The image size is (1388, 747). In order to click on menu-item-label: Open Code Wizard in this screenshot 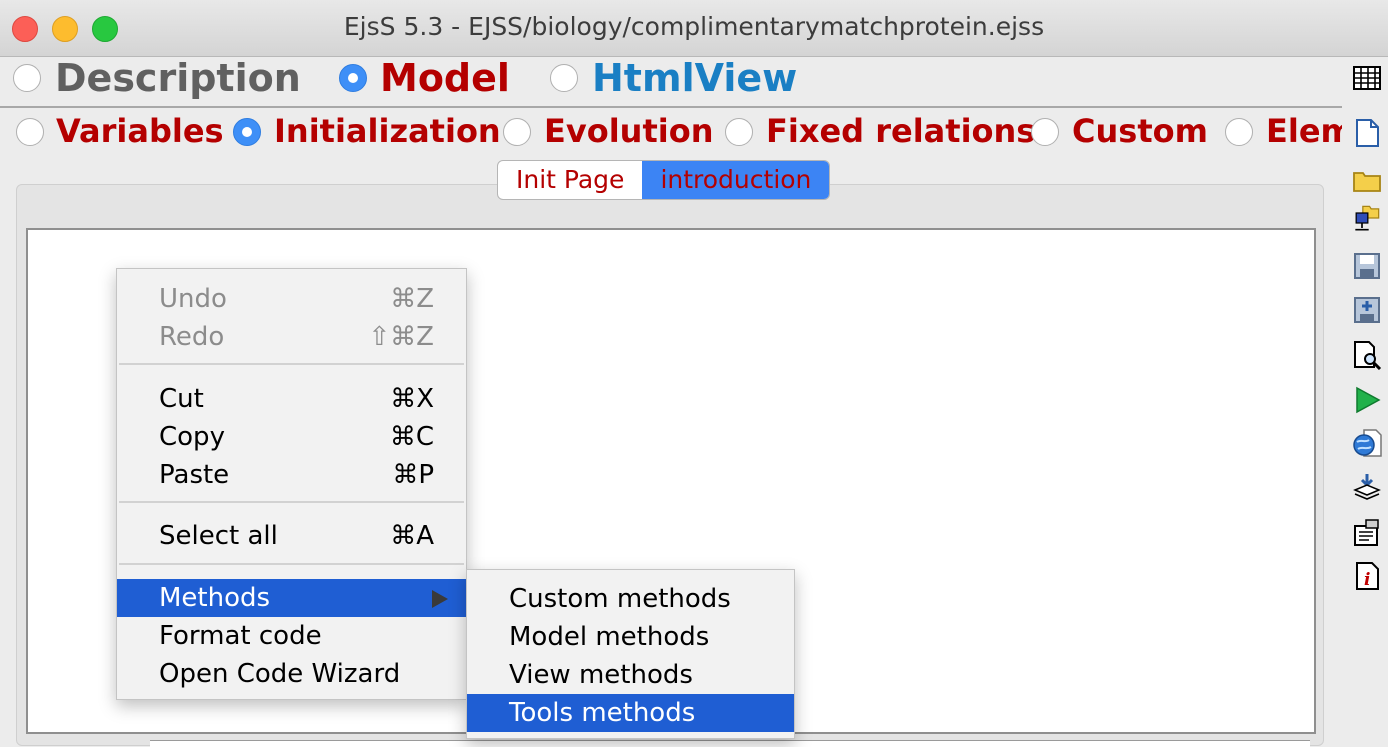, I will do `click(280, 674)`.